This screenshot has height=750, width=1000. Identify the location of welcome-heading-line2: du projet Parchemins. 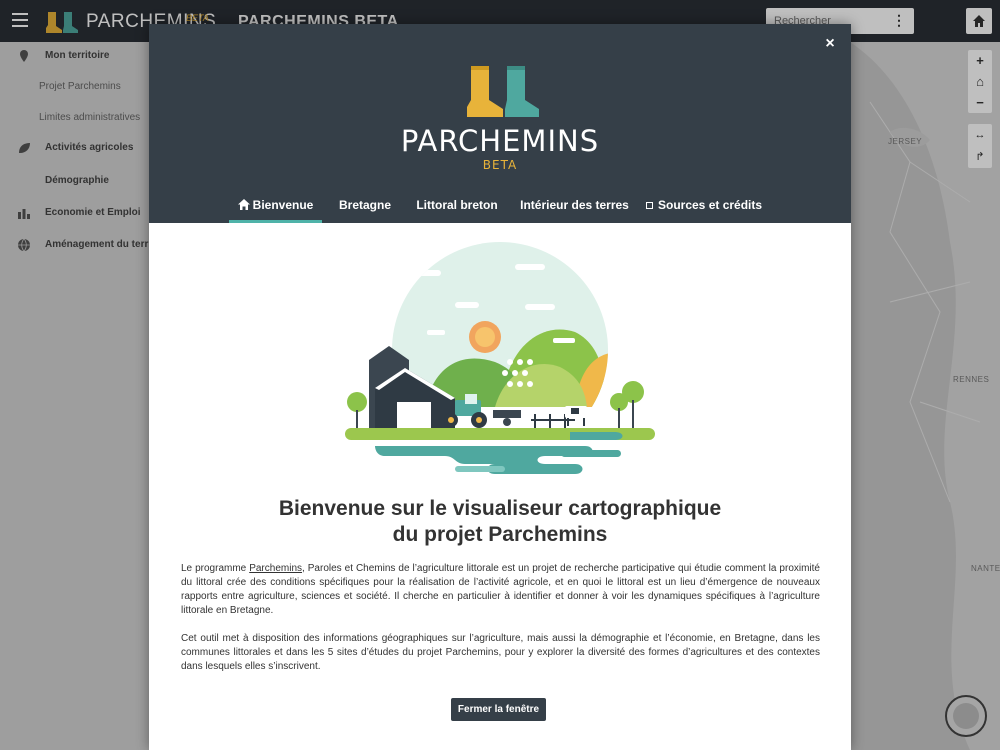
(500, 534).